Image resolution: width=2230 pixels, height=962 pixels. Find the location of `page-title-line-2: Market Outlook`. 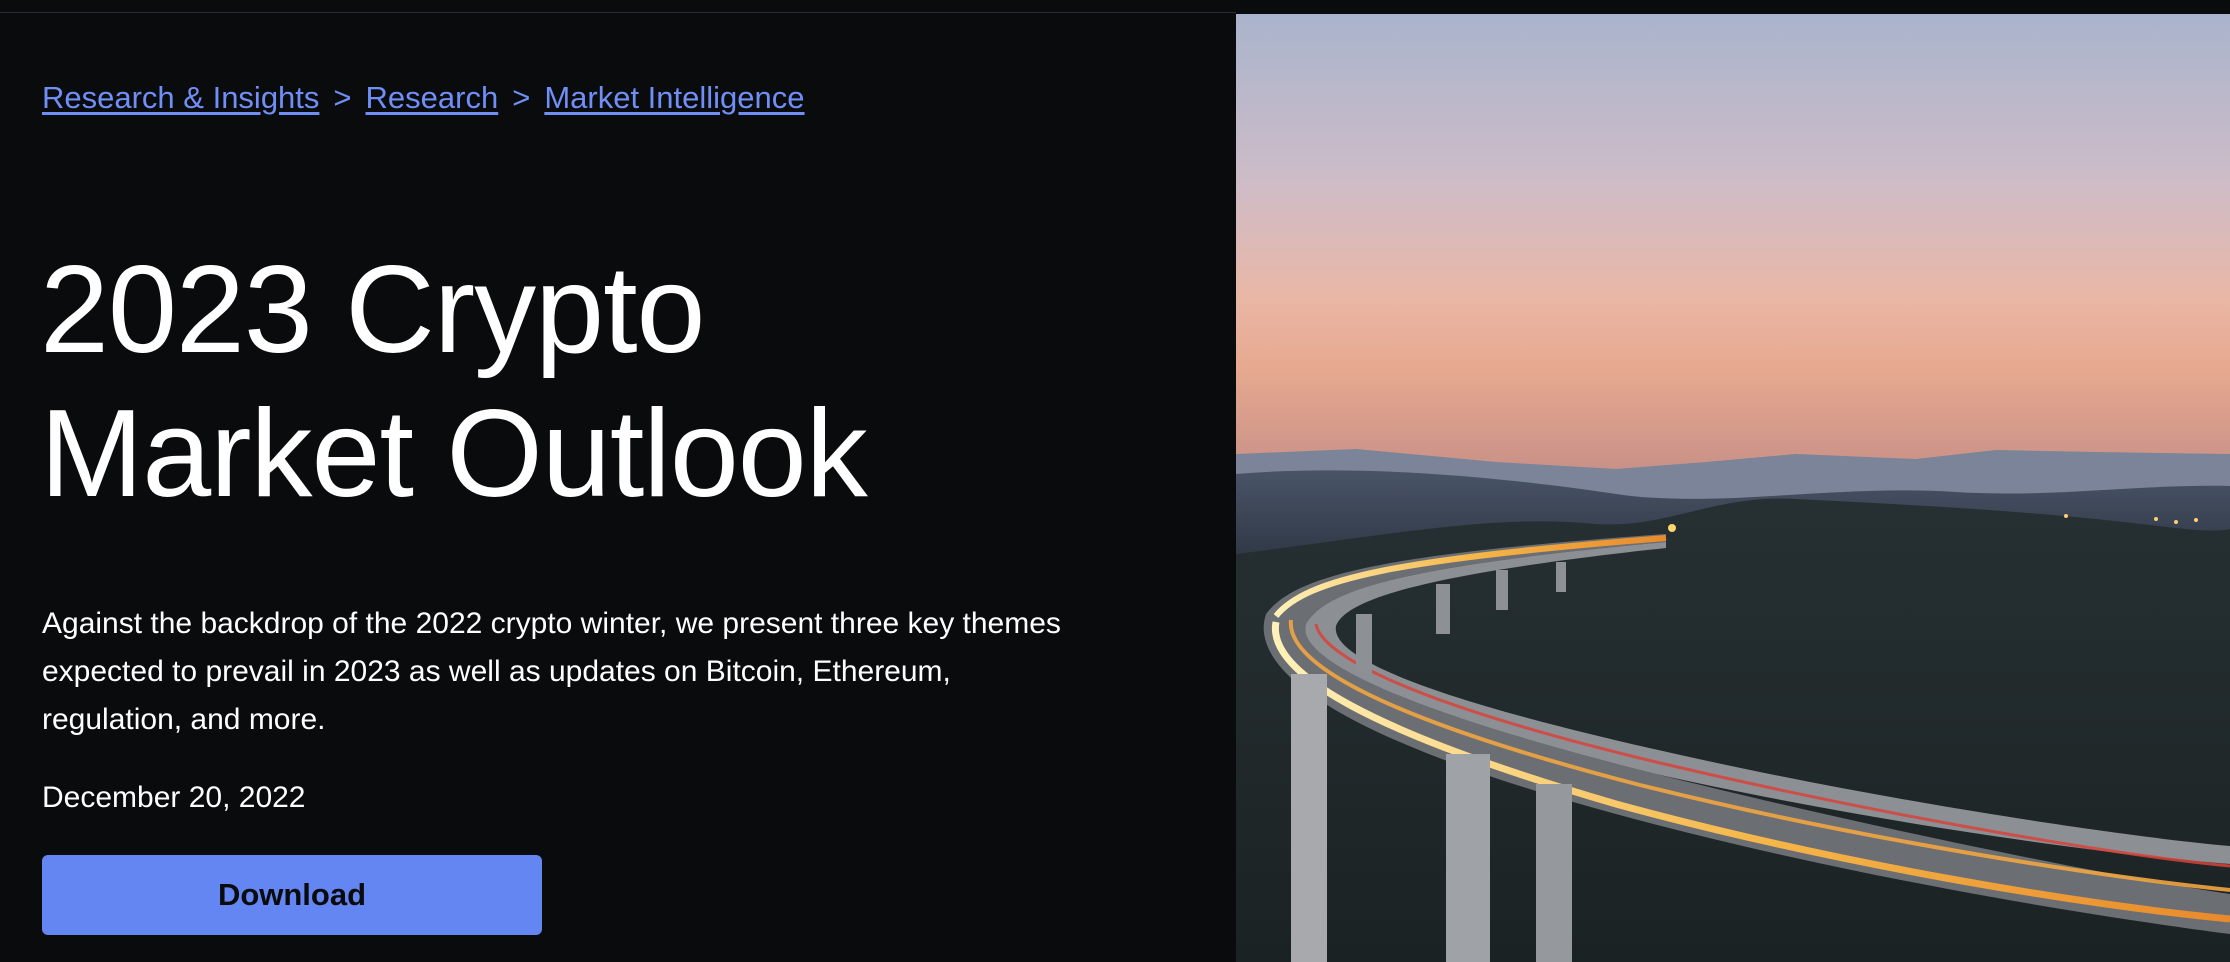

page-title-line-2: Market Outlook is located at coordinates (454, 454).